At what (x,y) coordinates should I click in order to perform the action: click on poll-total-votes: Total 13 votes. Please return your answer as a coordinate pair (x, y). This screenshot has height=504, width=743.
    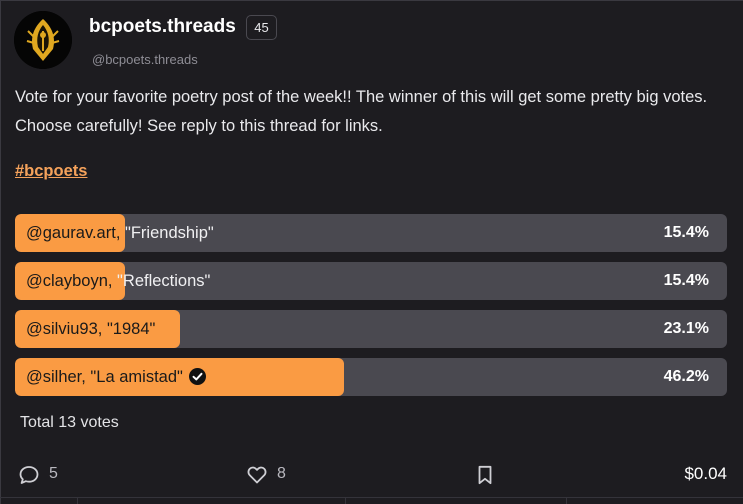
    Looking at the image, I should click on (69, 422).